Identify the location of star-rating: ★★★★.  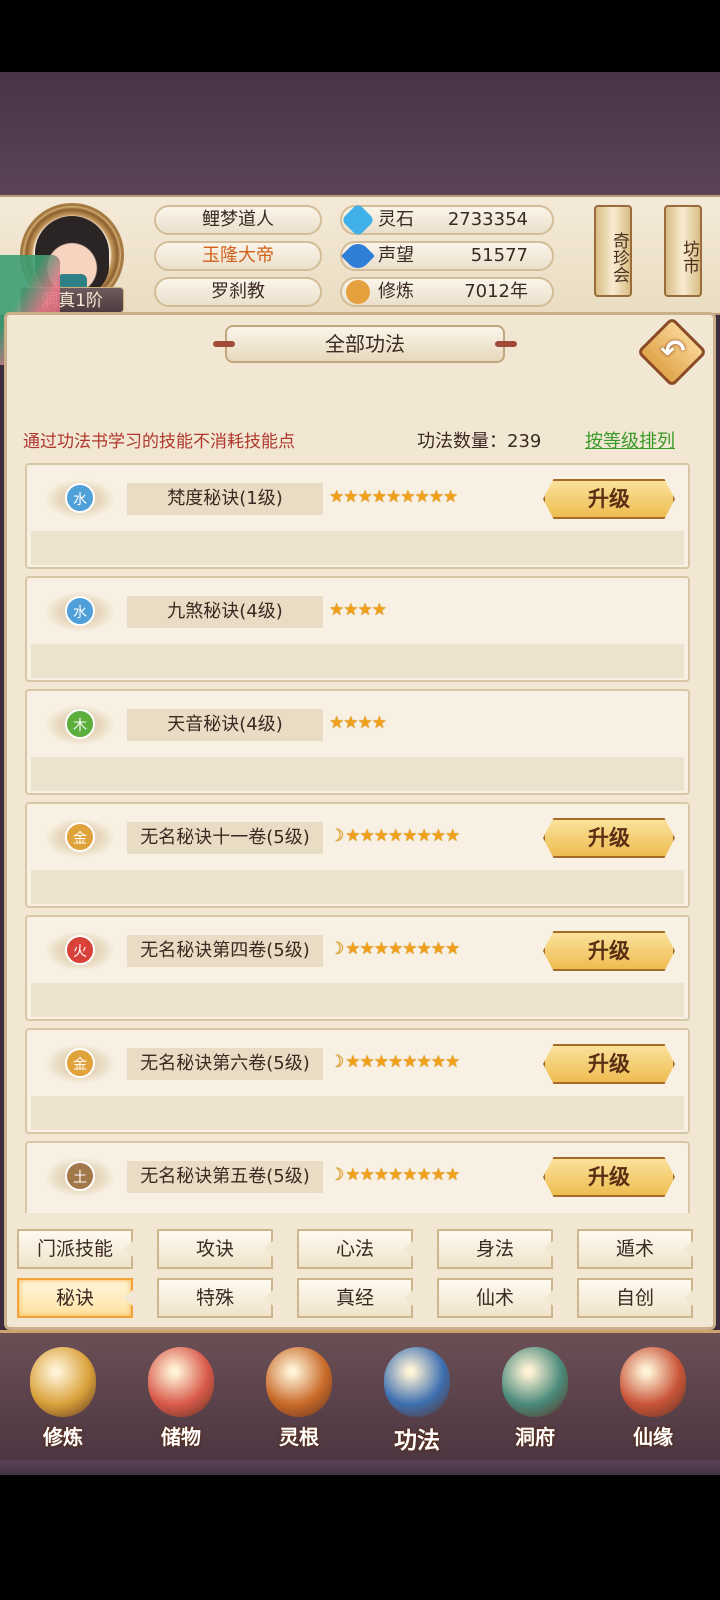
(358, 723).